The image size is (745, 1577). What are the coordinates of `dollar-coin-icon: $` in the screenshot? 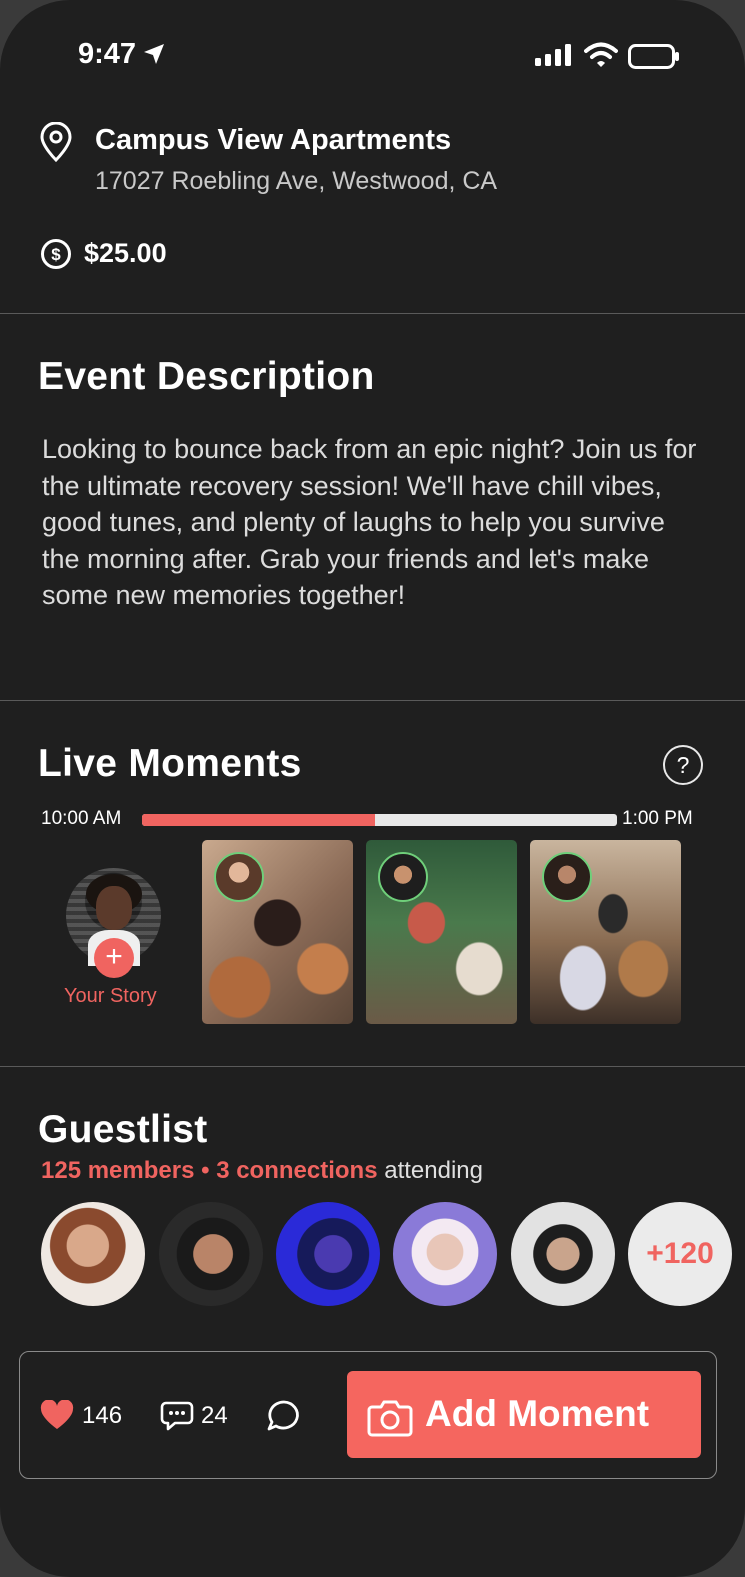 It's located at (56, 254).